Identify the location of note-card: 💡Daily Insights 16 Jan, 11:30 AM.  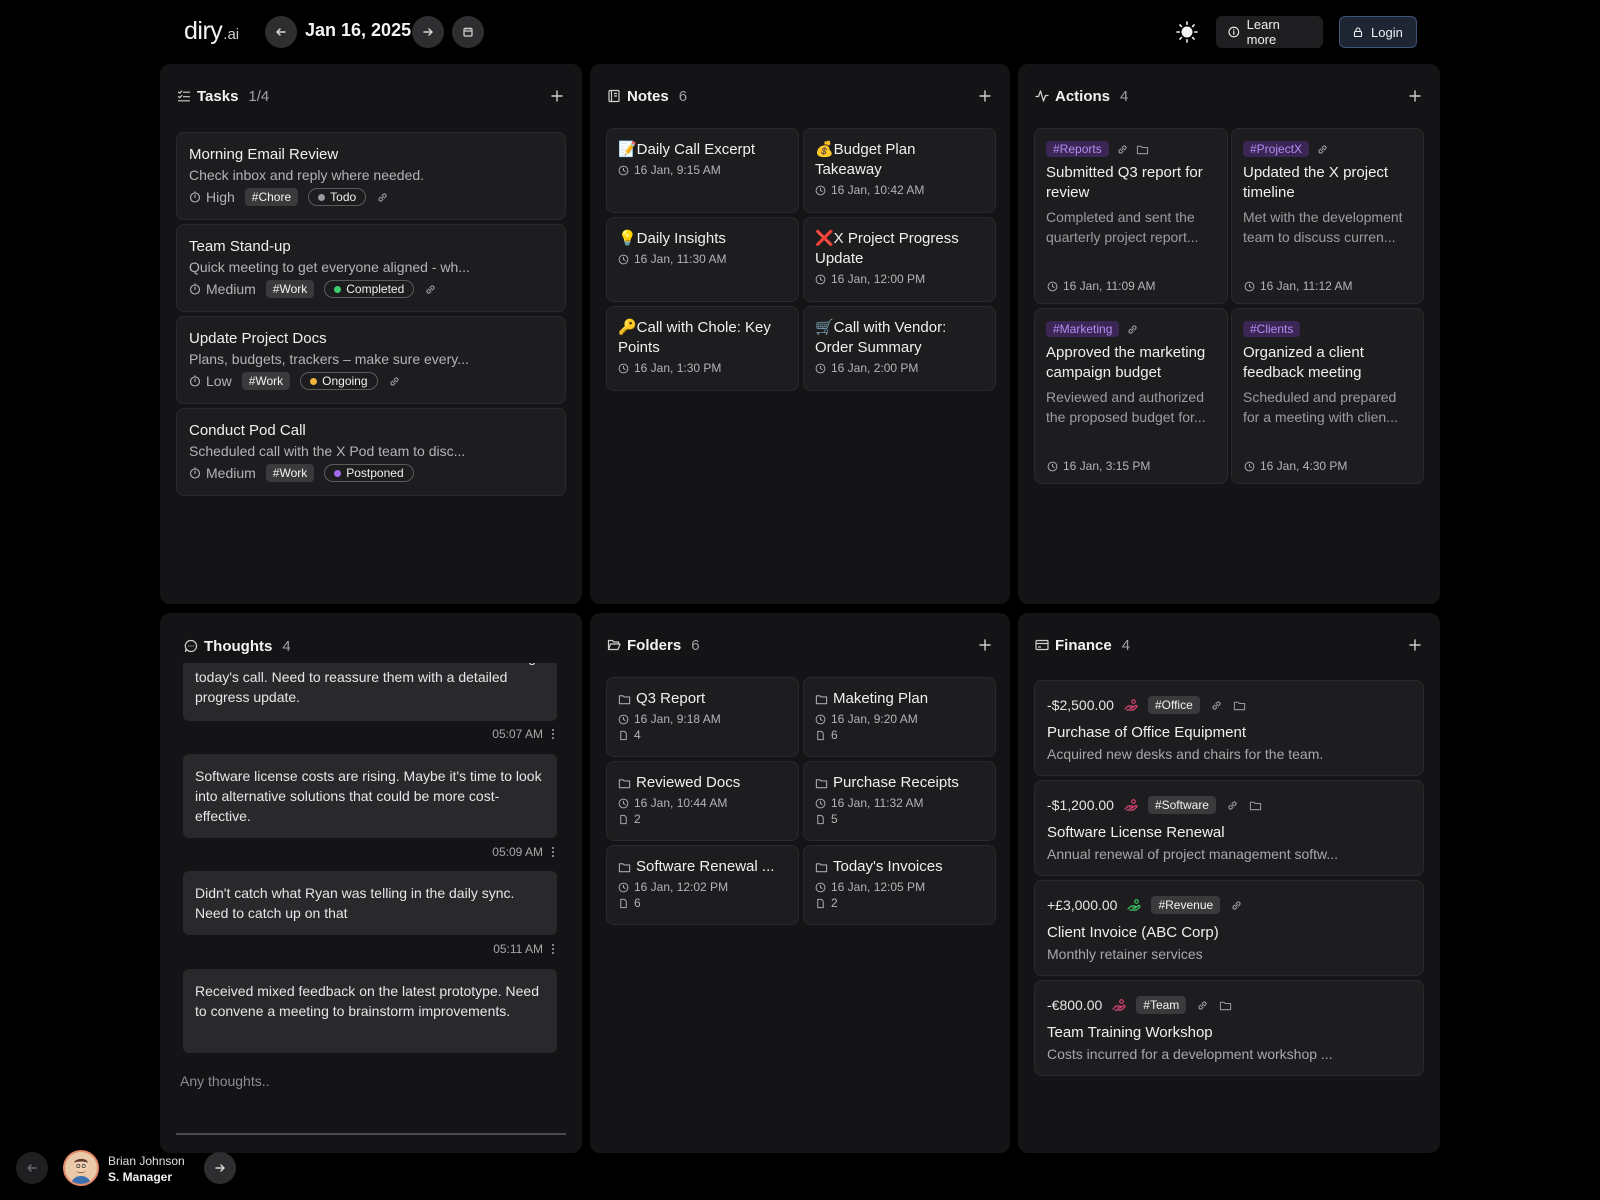
(702, 259).